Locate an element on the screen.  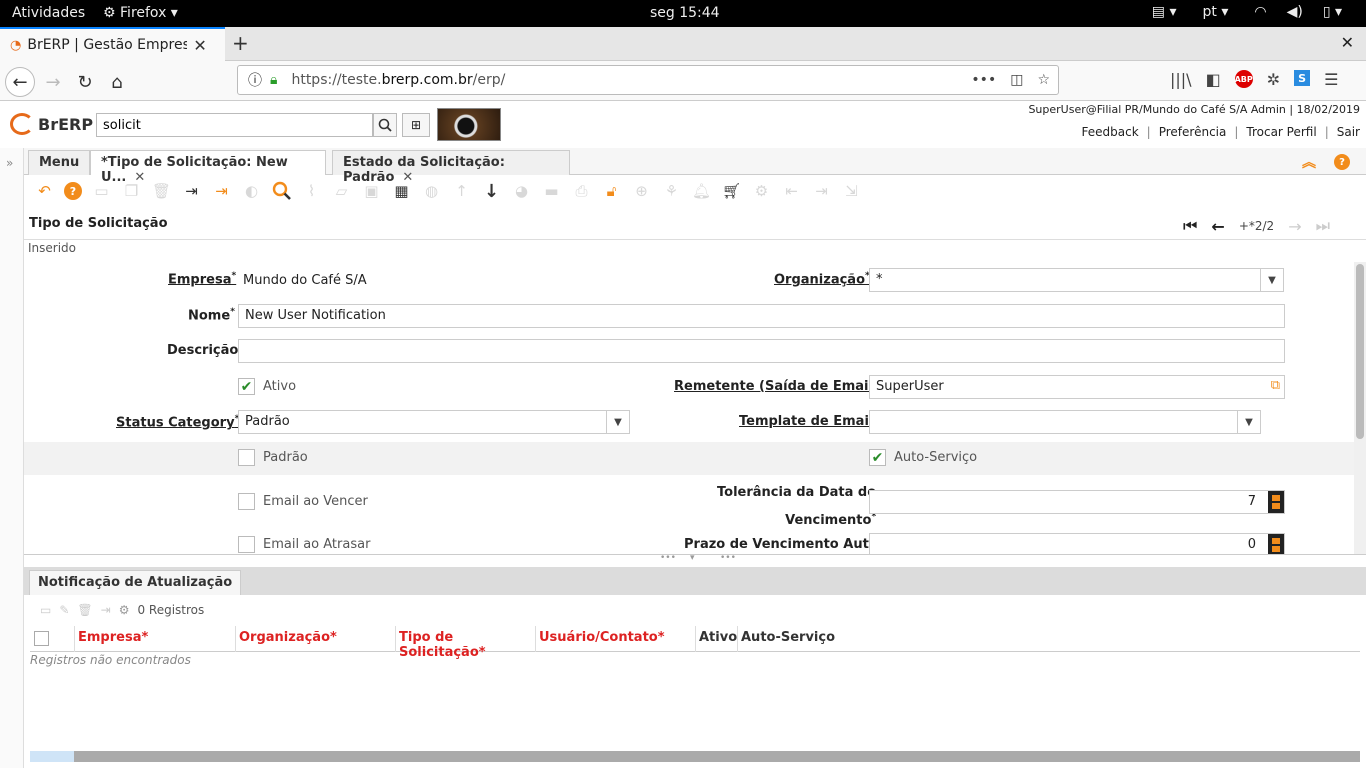
battery-icon: ▯ ▾ is located at coordinates (1332, 12).